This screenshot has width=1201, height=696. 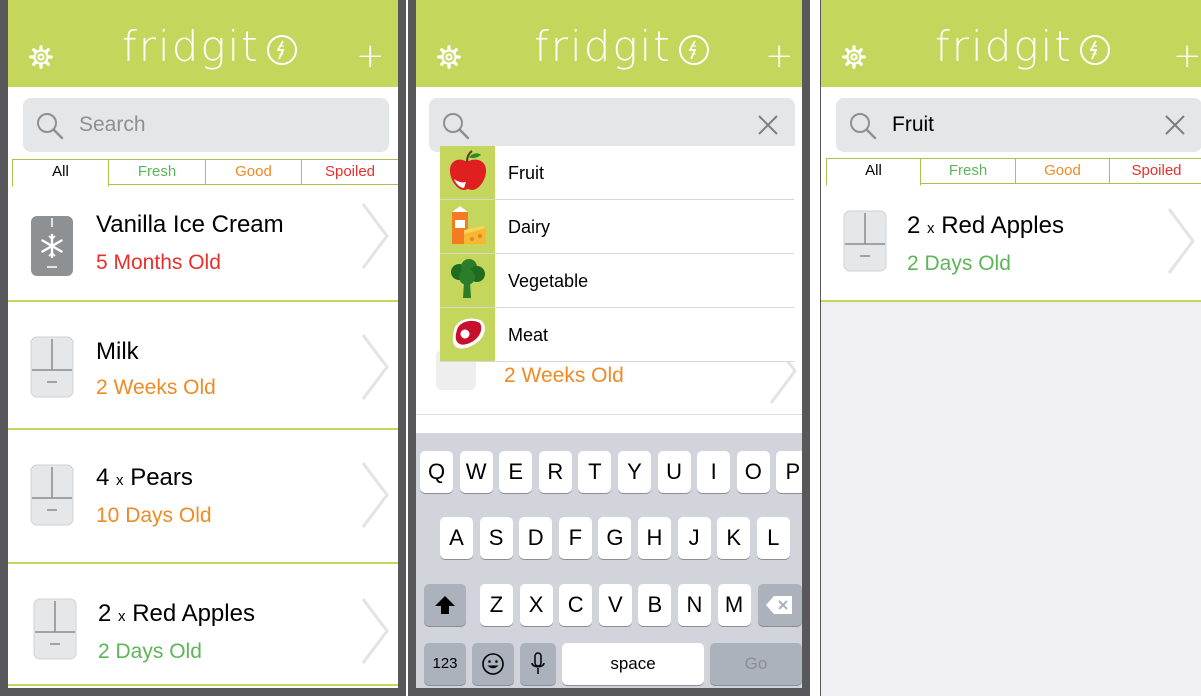 I want to click on key-q: Q, so click(x=436, y=472).